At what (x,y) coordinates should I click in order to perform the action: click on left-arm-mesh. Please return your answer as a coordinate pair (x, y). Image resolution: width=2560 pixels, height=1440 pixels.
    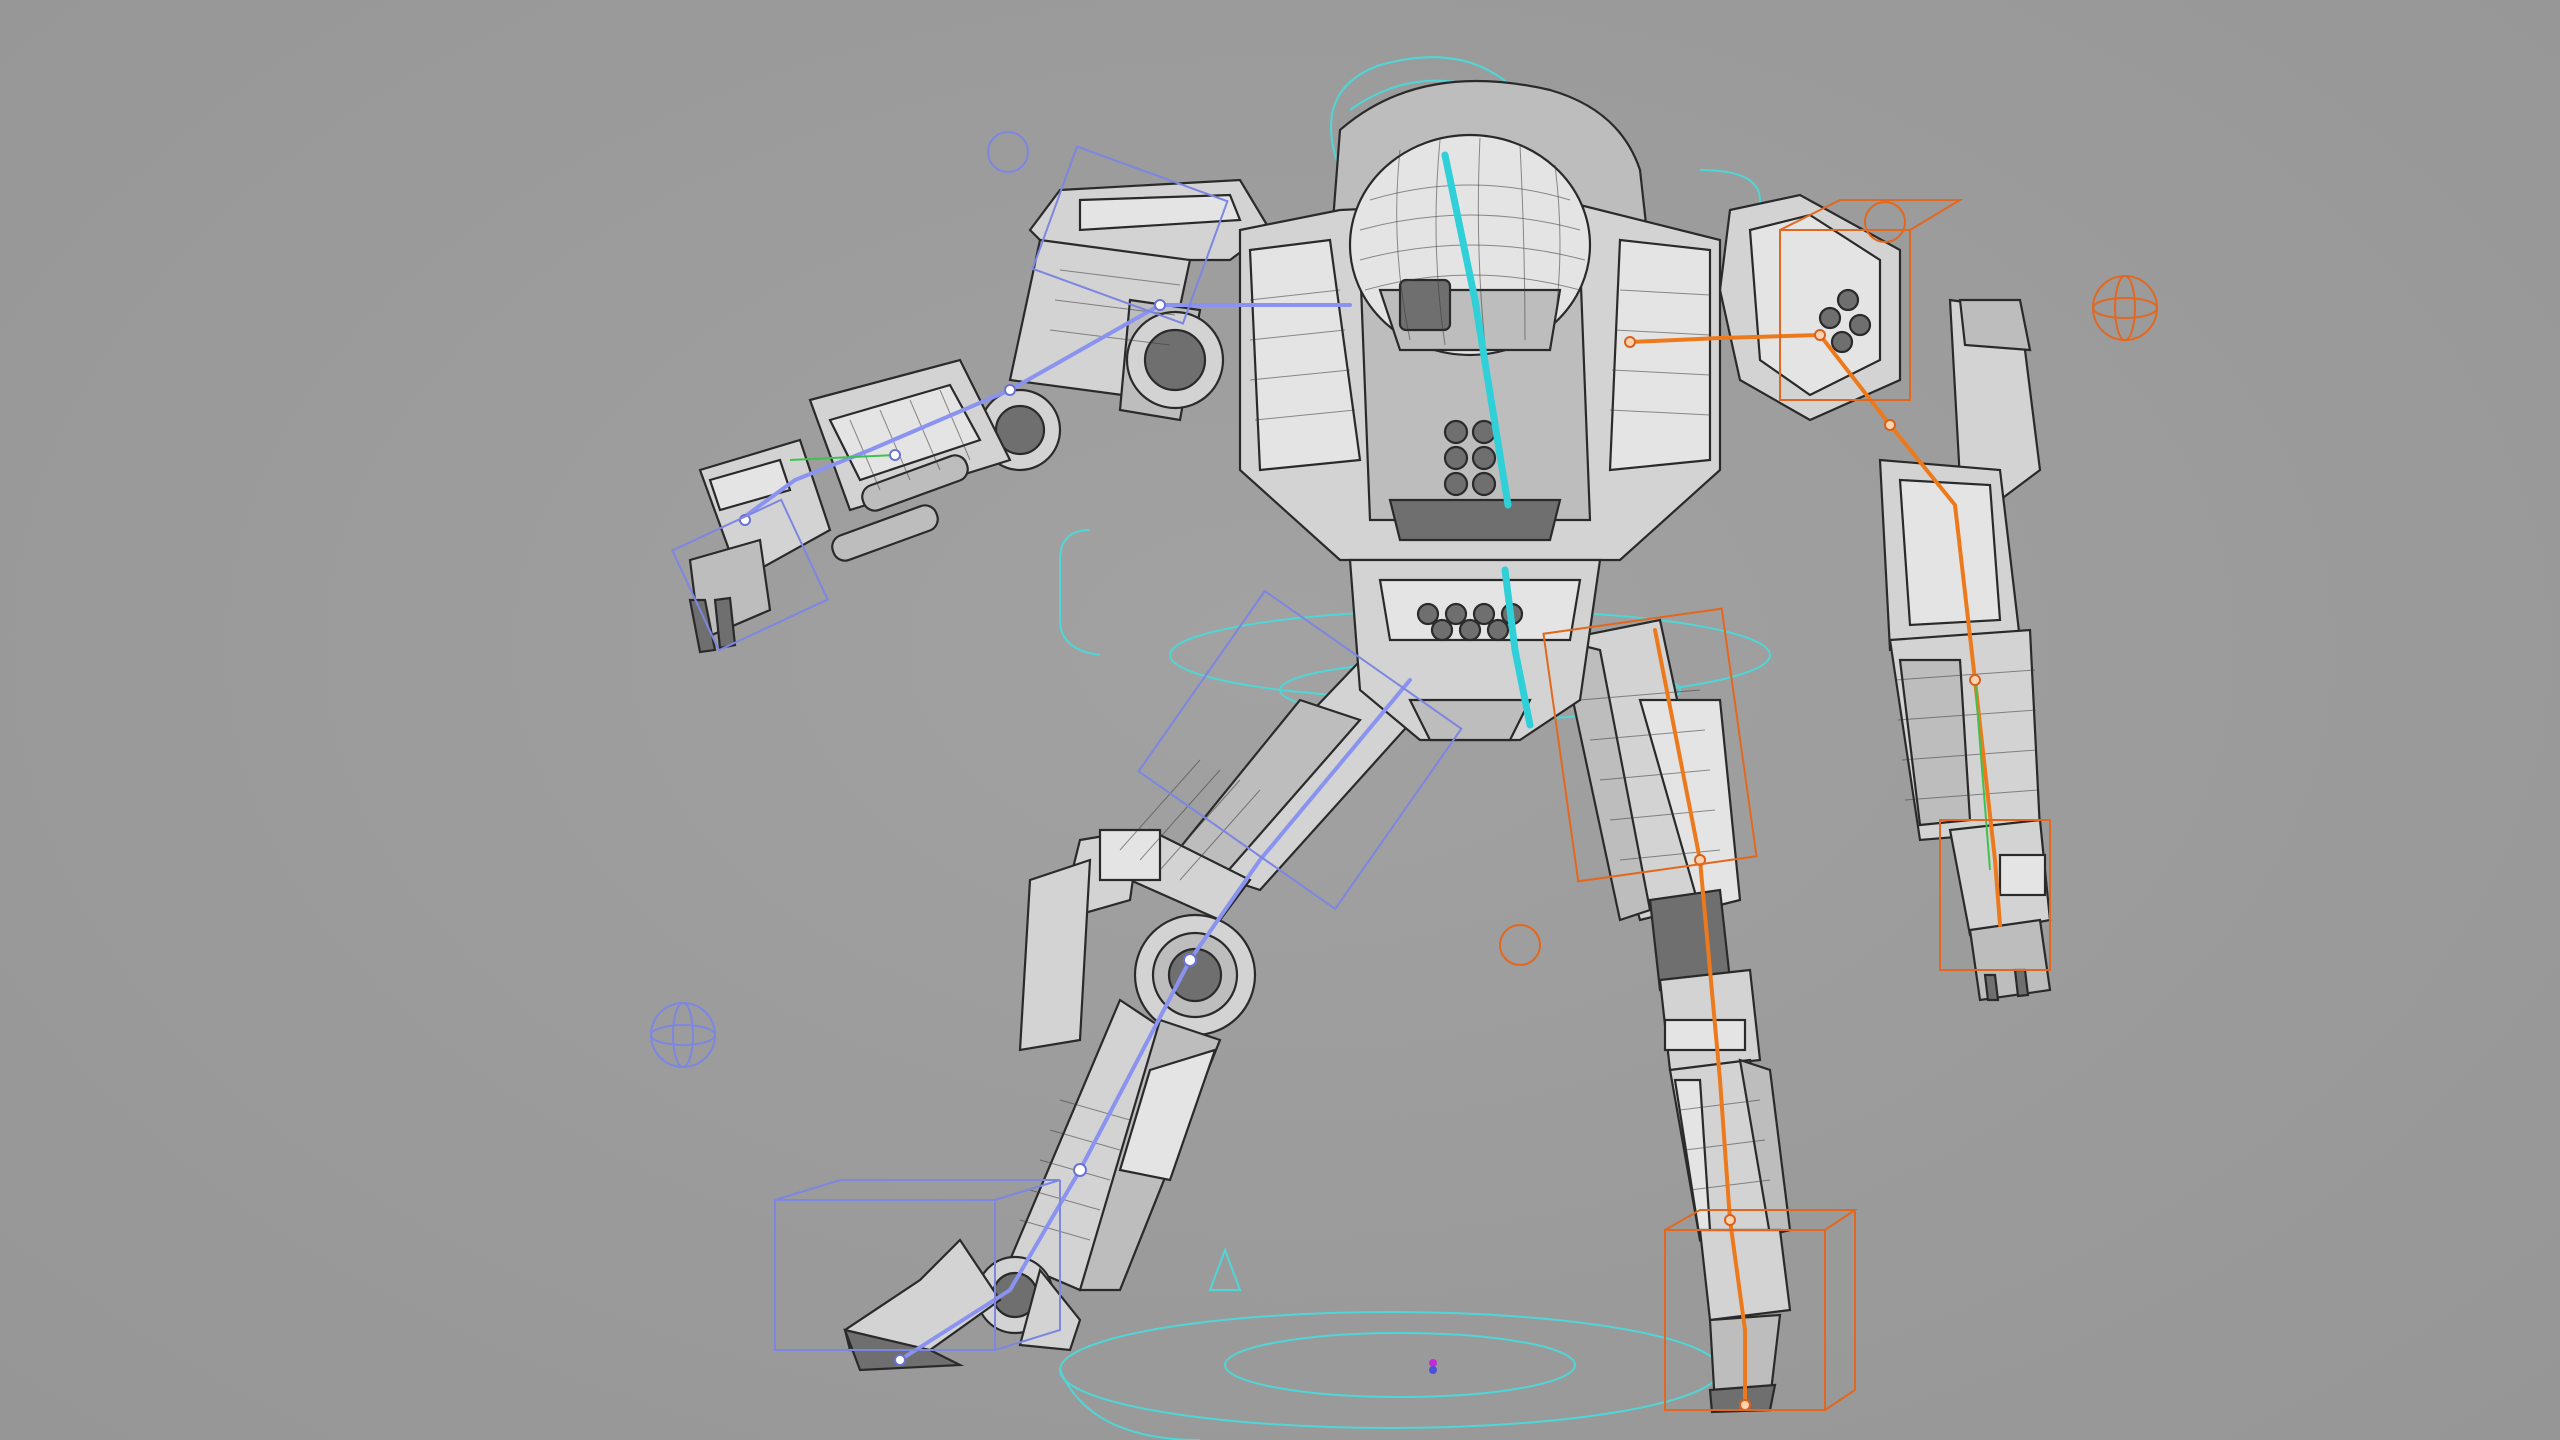
    Looking at the image, I should click on (980, 416).